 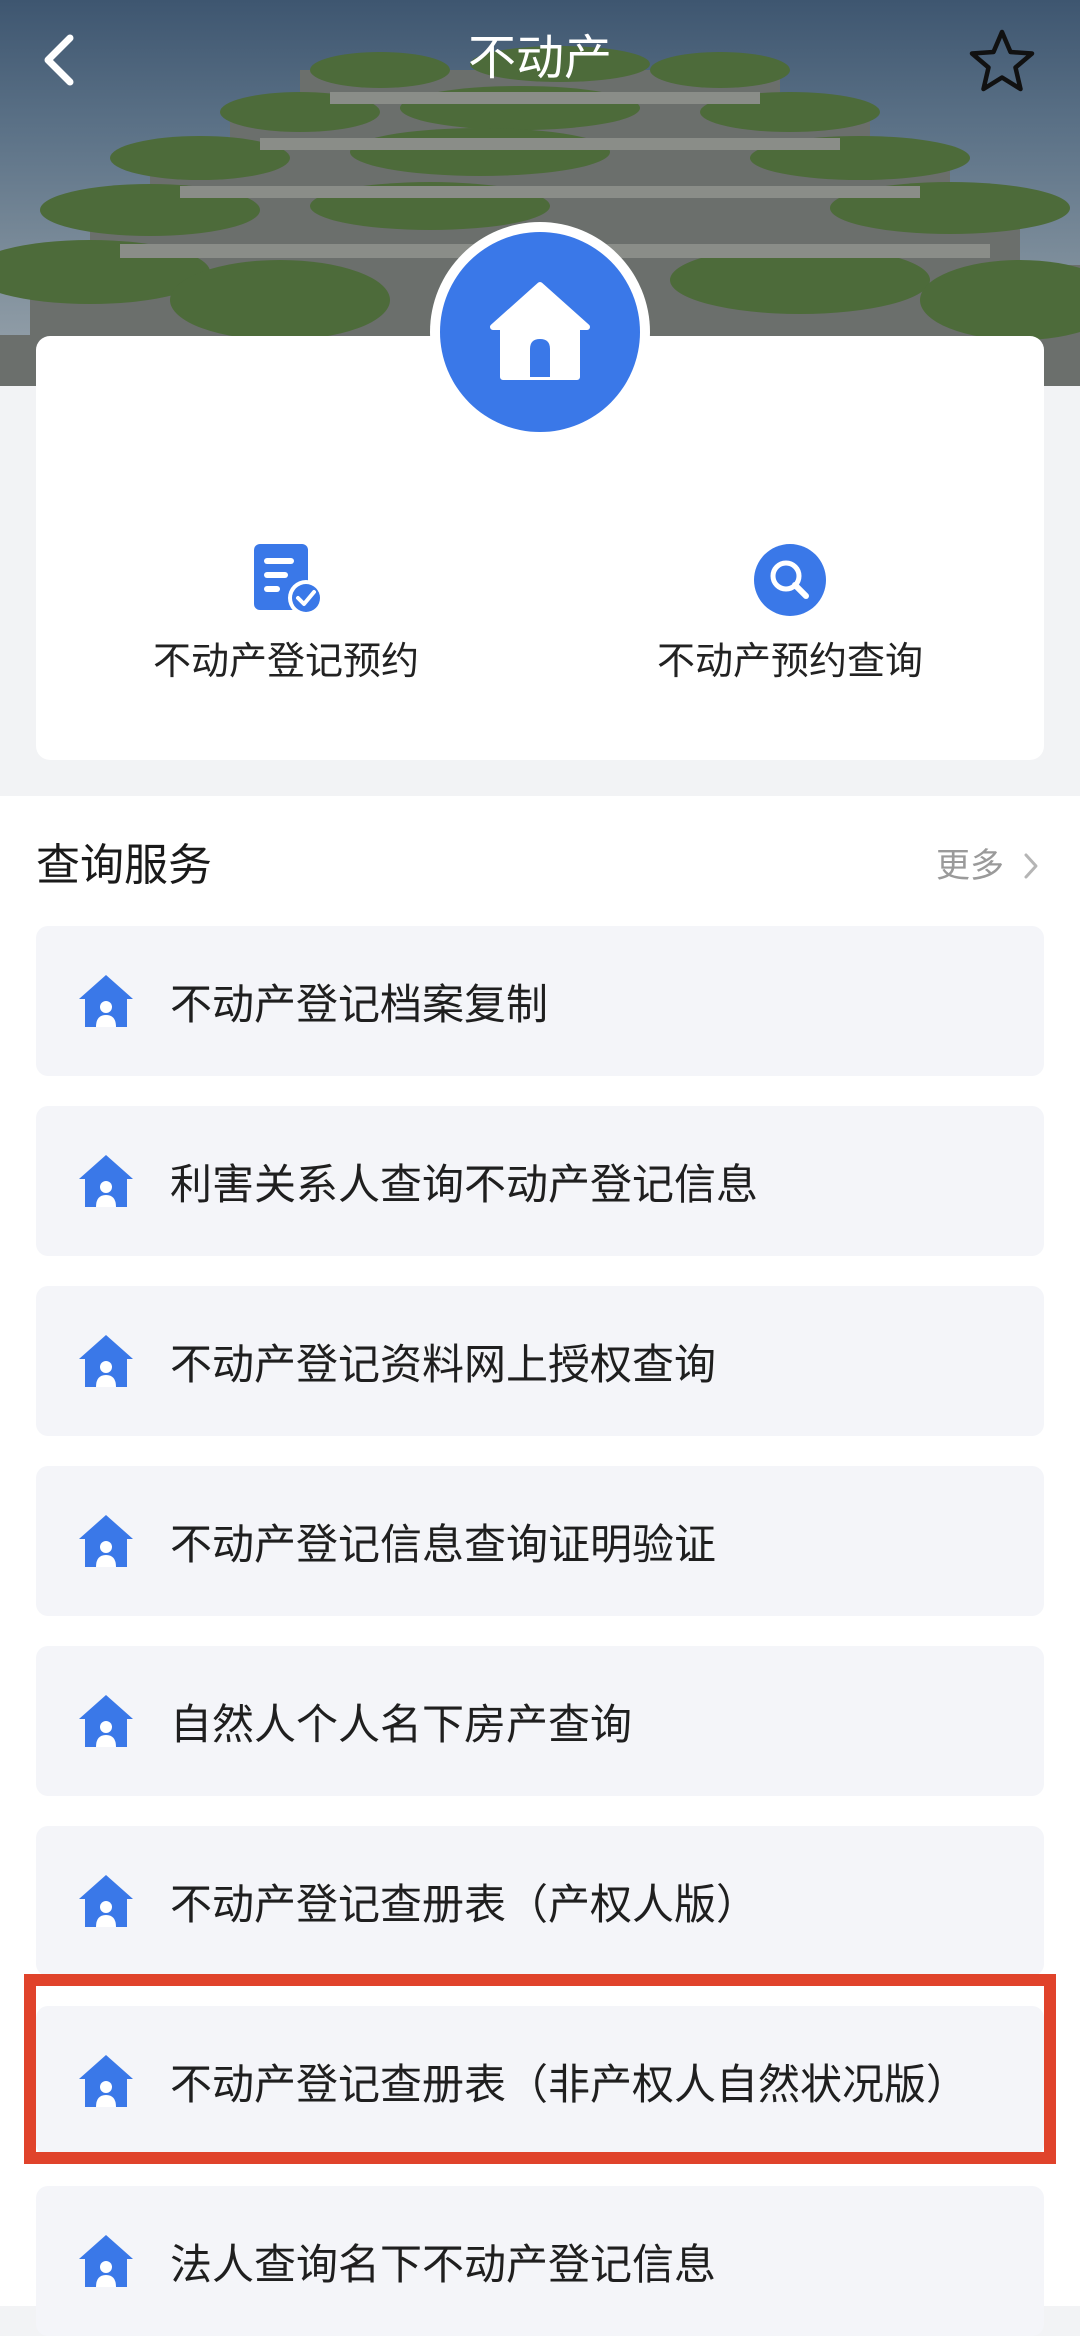 I want to click on more-label: 更多, so click(x=970, y=866).